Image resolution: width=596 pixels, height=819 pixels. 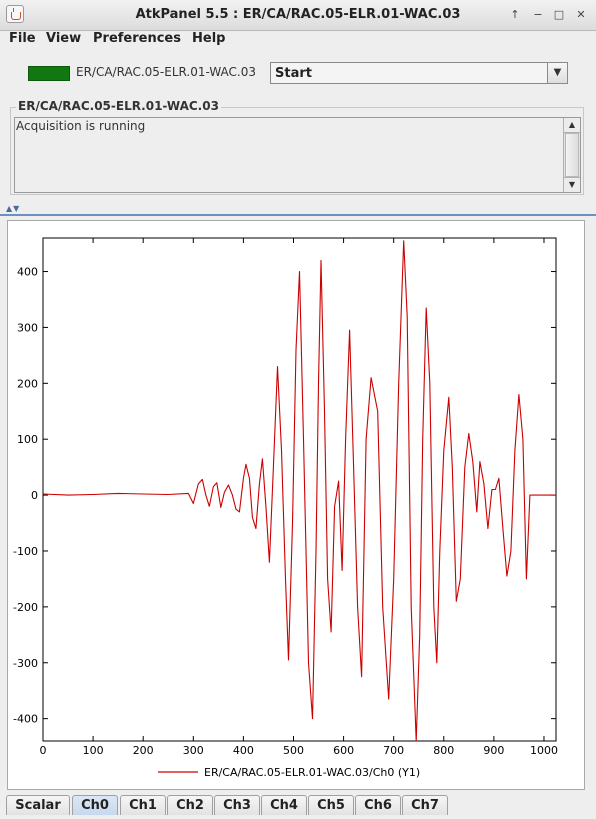 What do you see at coordinates (559, 15) in the screenshot?
I see `maximize-icon: □` at bounding box center [559, 15].